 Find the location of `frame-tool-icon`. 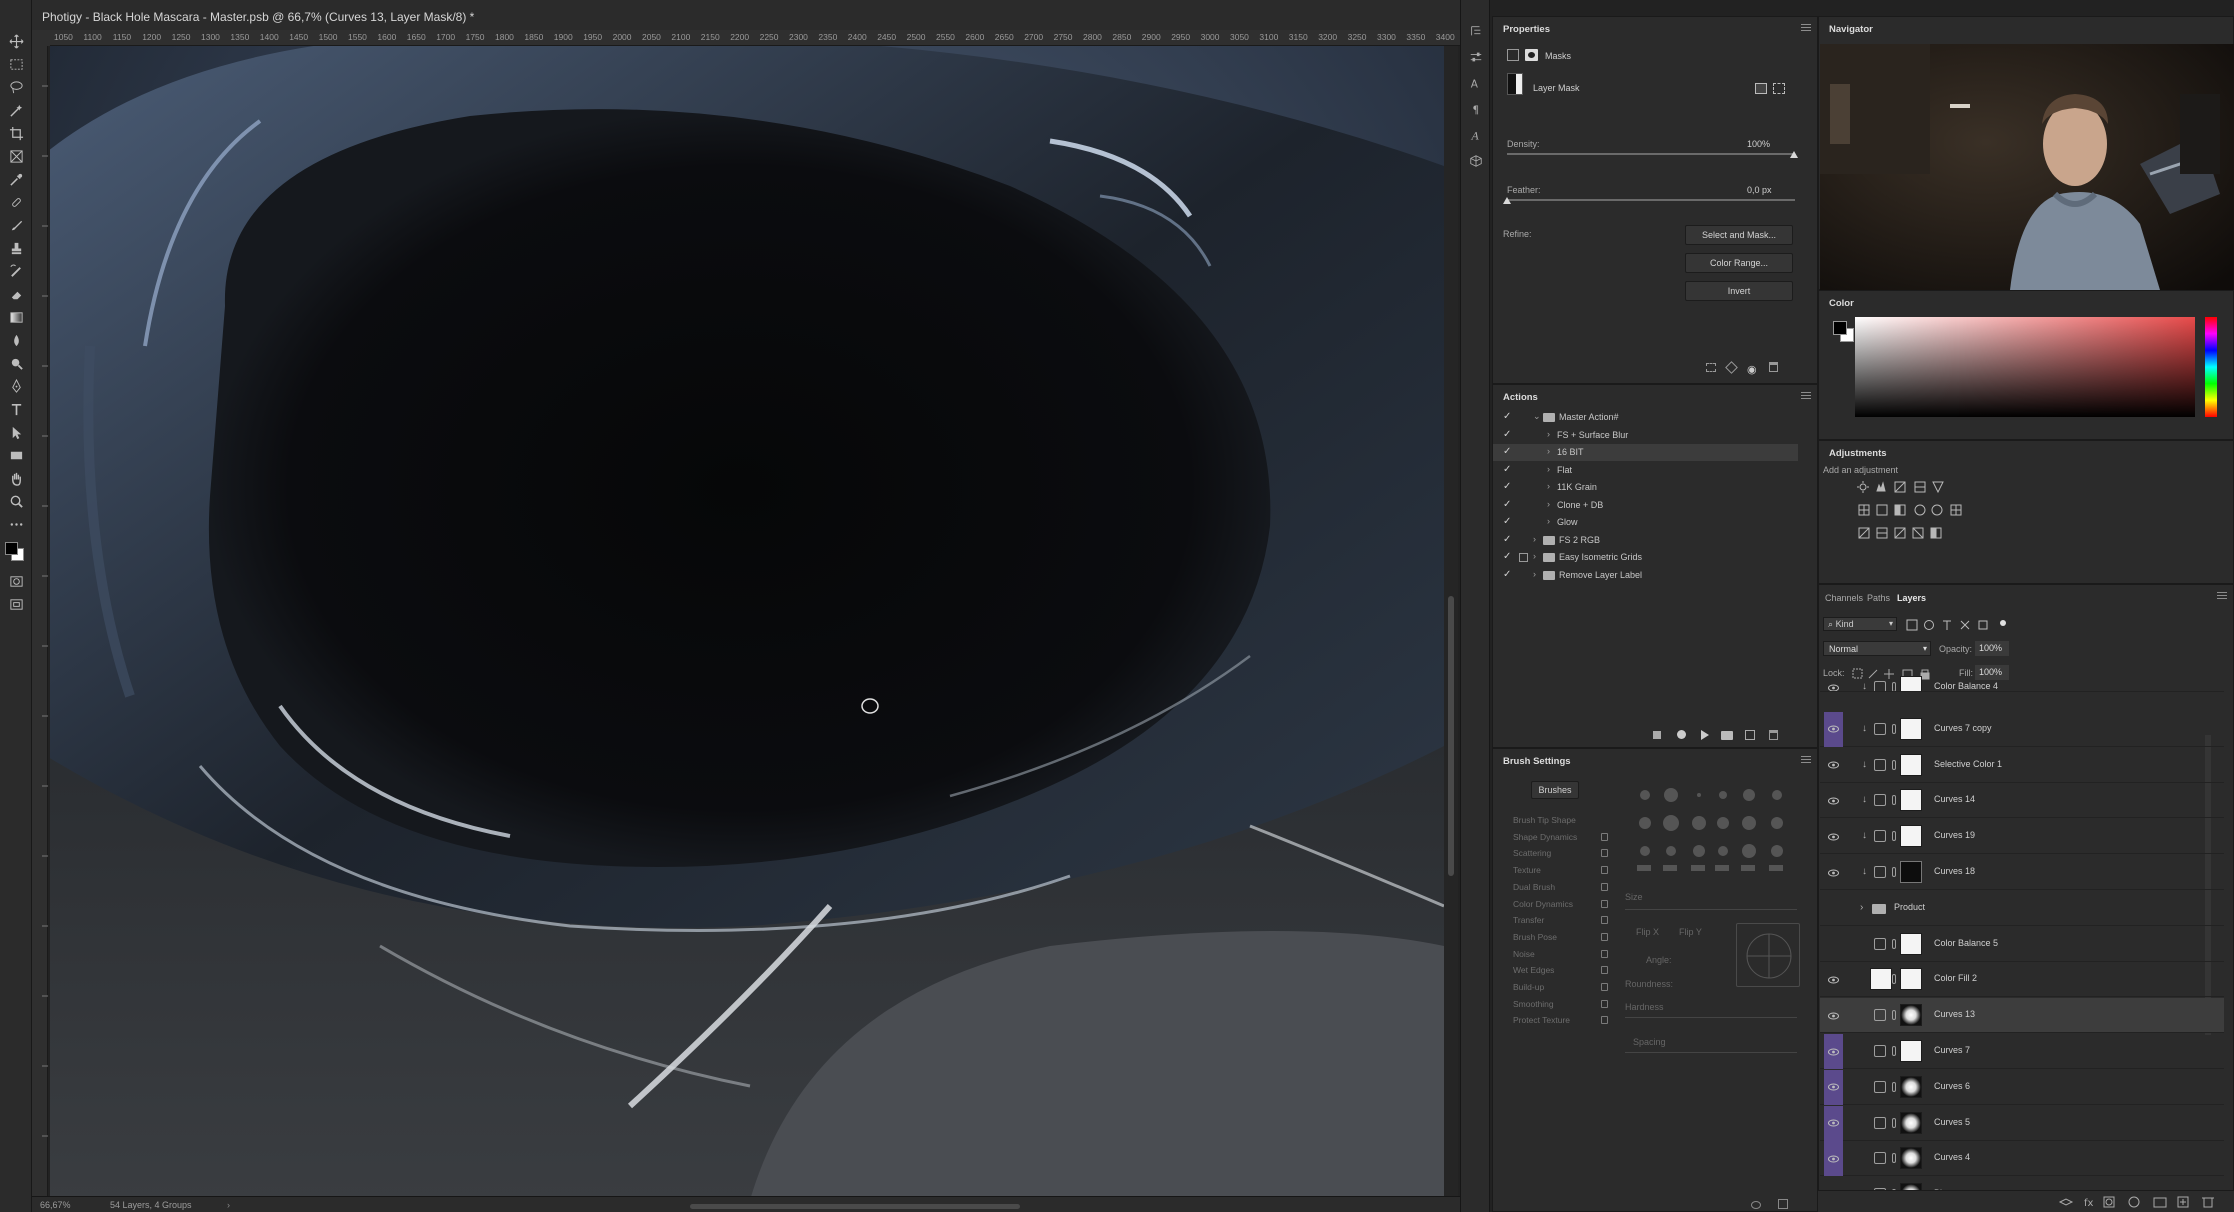

frame-tool-icon is located at coordinates (16, 156).